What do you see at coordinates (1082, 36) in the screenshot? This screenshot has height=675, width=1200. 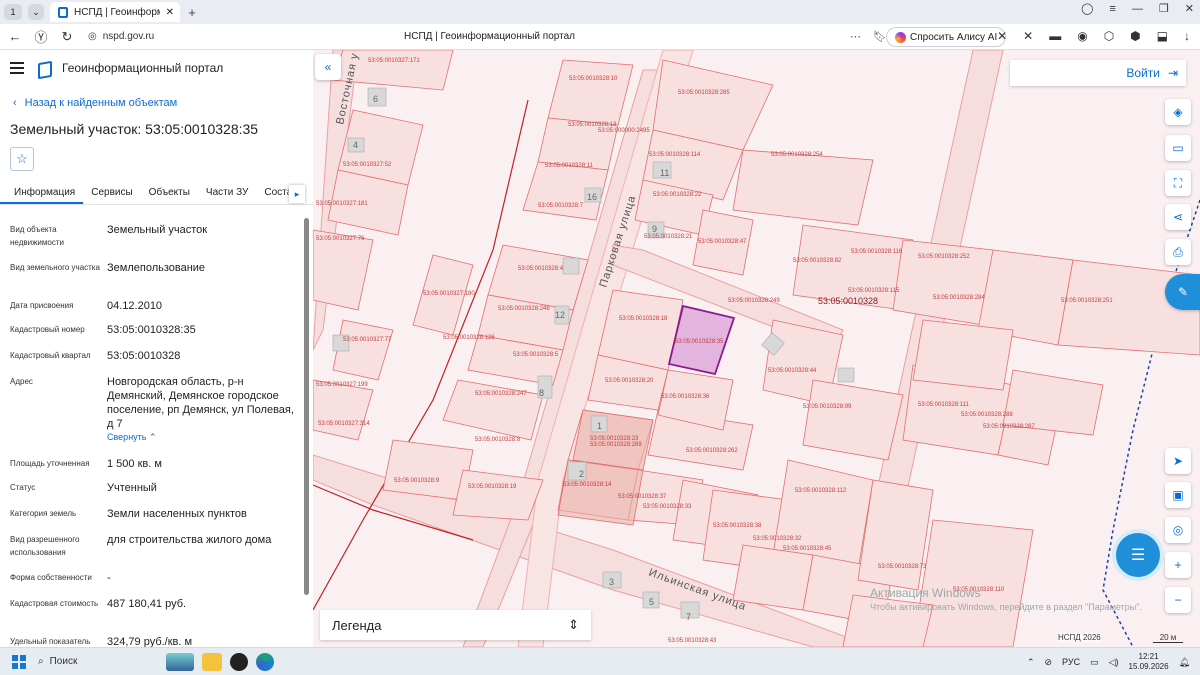 I see `extension-icon: ◉` at bounding box center [1082, 36].